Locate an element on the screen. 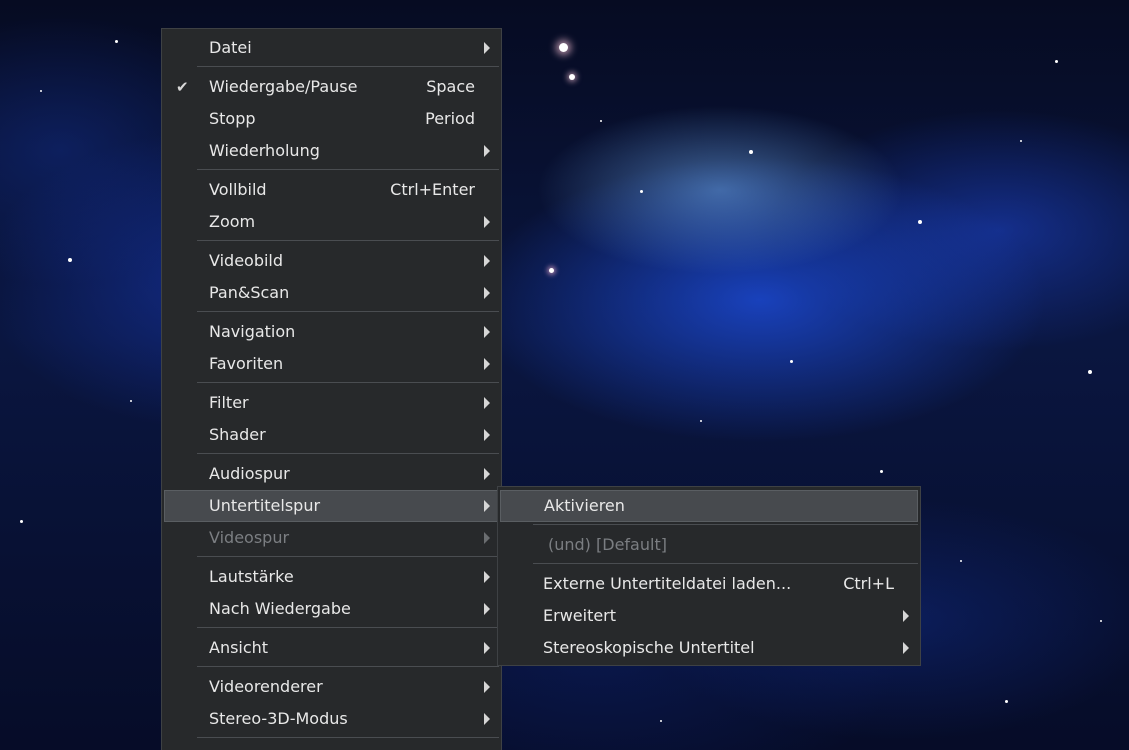  menu-item-label: Stopp is located at coordinates (232, 118).